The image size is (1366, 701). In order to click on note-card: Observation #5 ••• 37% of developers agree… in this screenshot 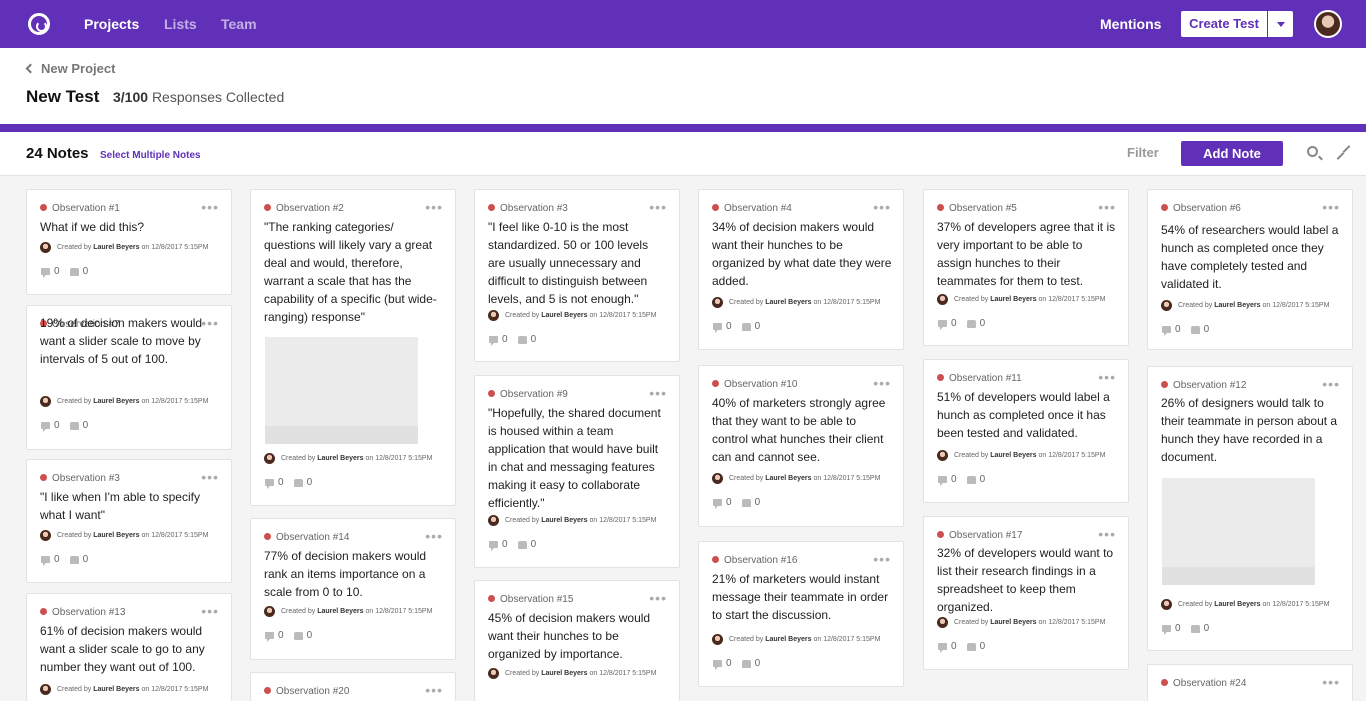, I will do `click(1026, 267)`.